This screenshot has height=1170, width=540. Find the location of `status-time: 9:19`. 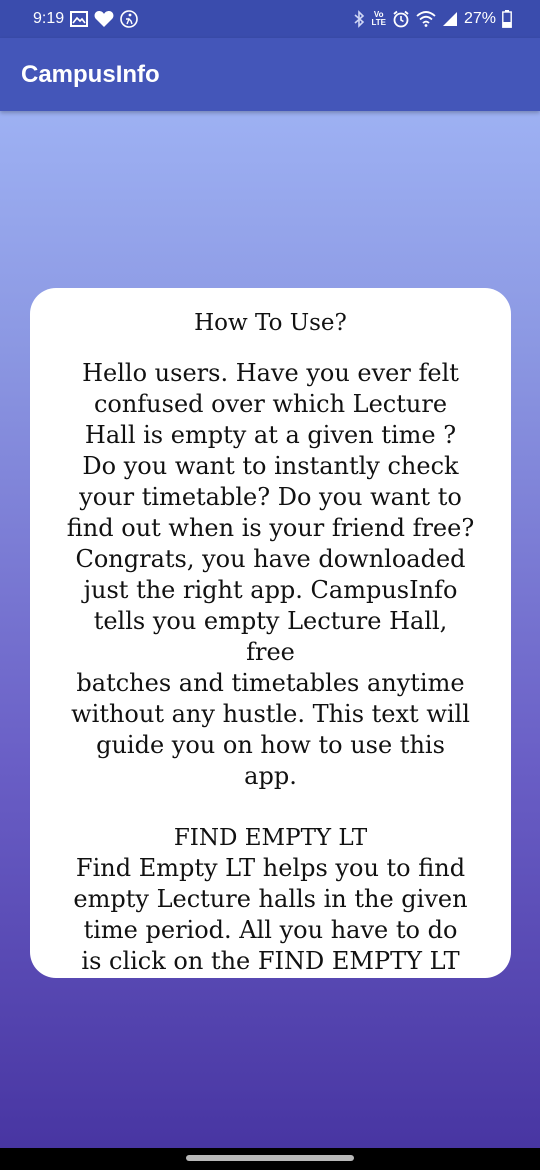

status-time: 9:19 is located at coordinates (49, 18).